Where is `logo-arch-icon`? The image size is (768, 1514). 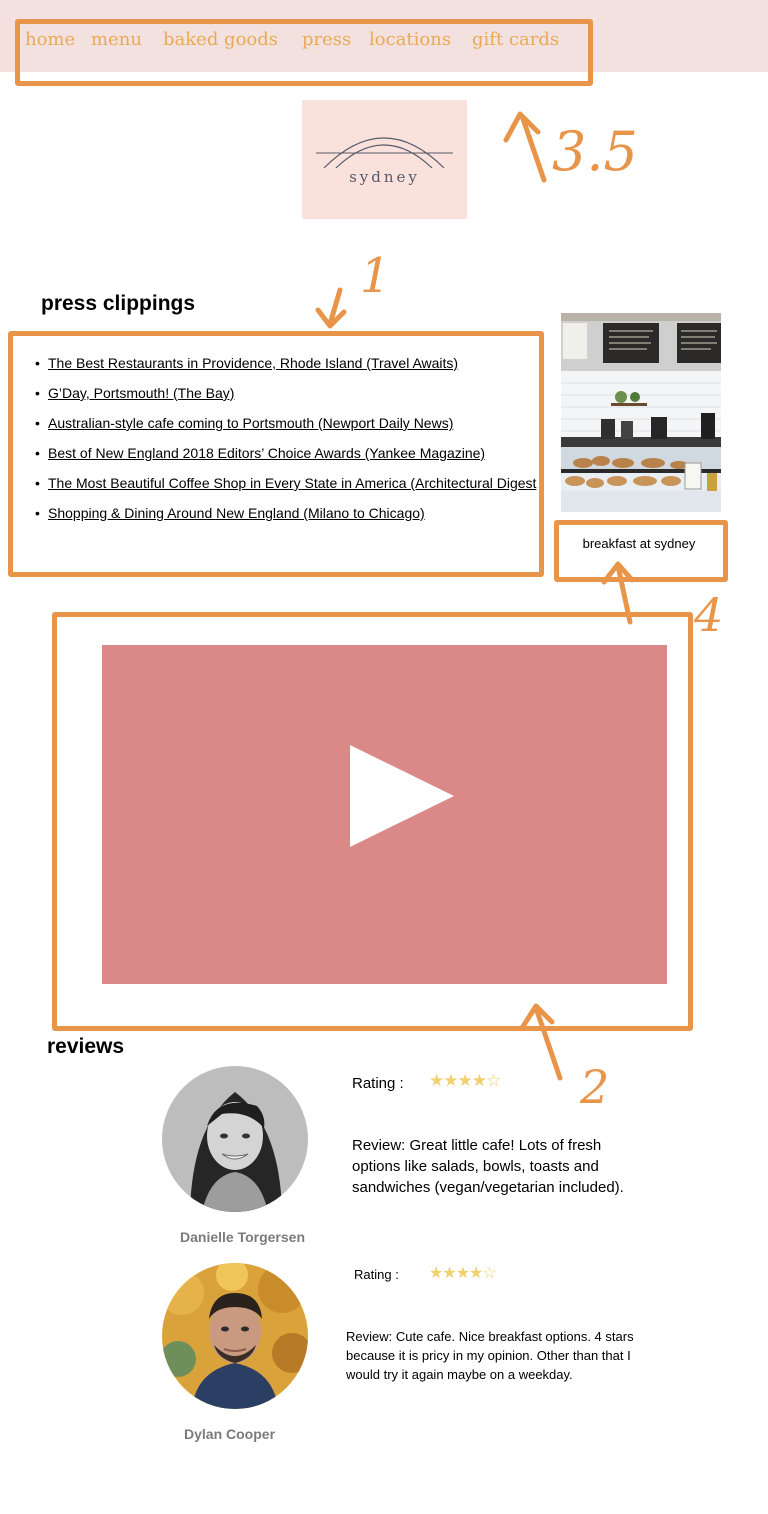 logo-arch-icon is located at coordinates (384, 153).